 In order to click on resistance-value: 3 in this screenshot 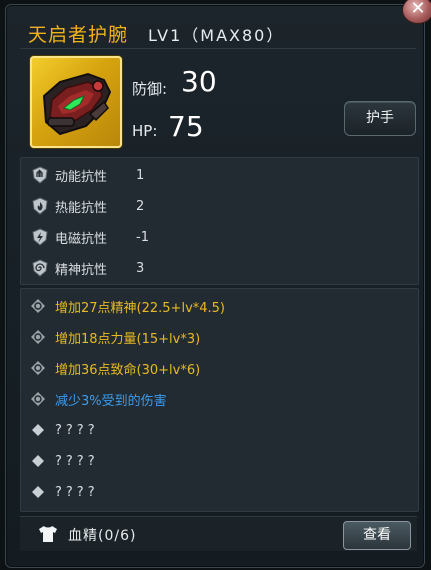, I will do `click(140, 268)`.